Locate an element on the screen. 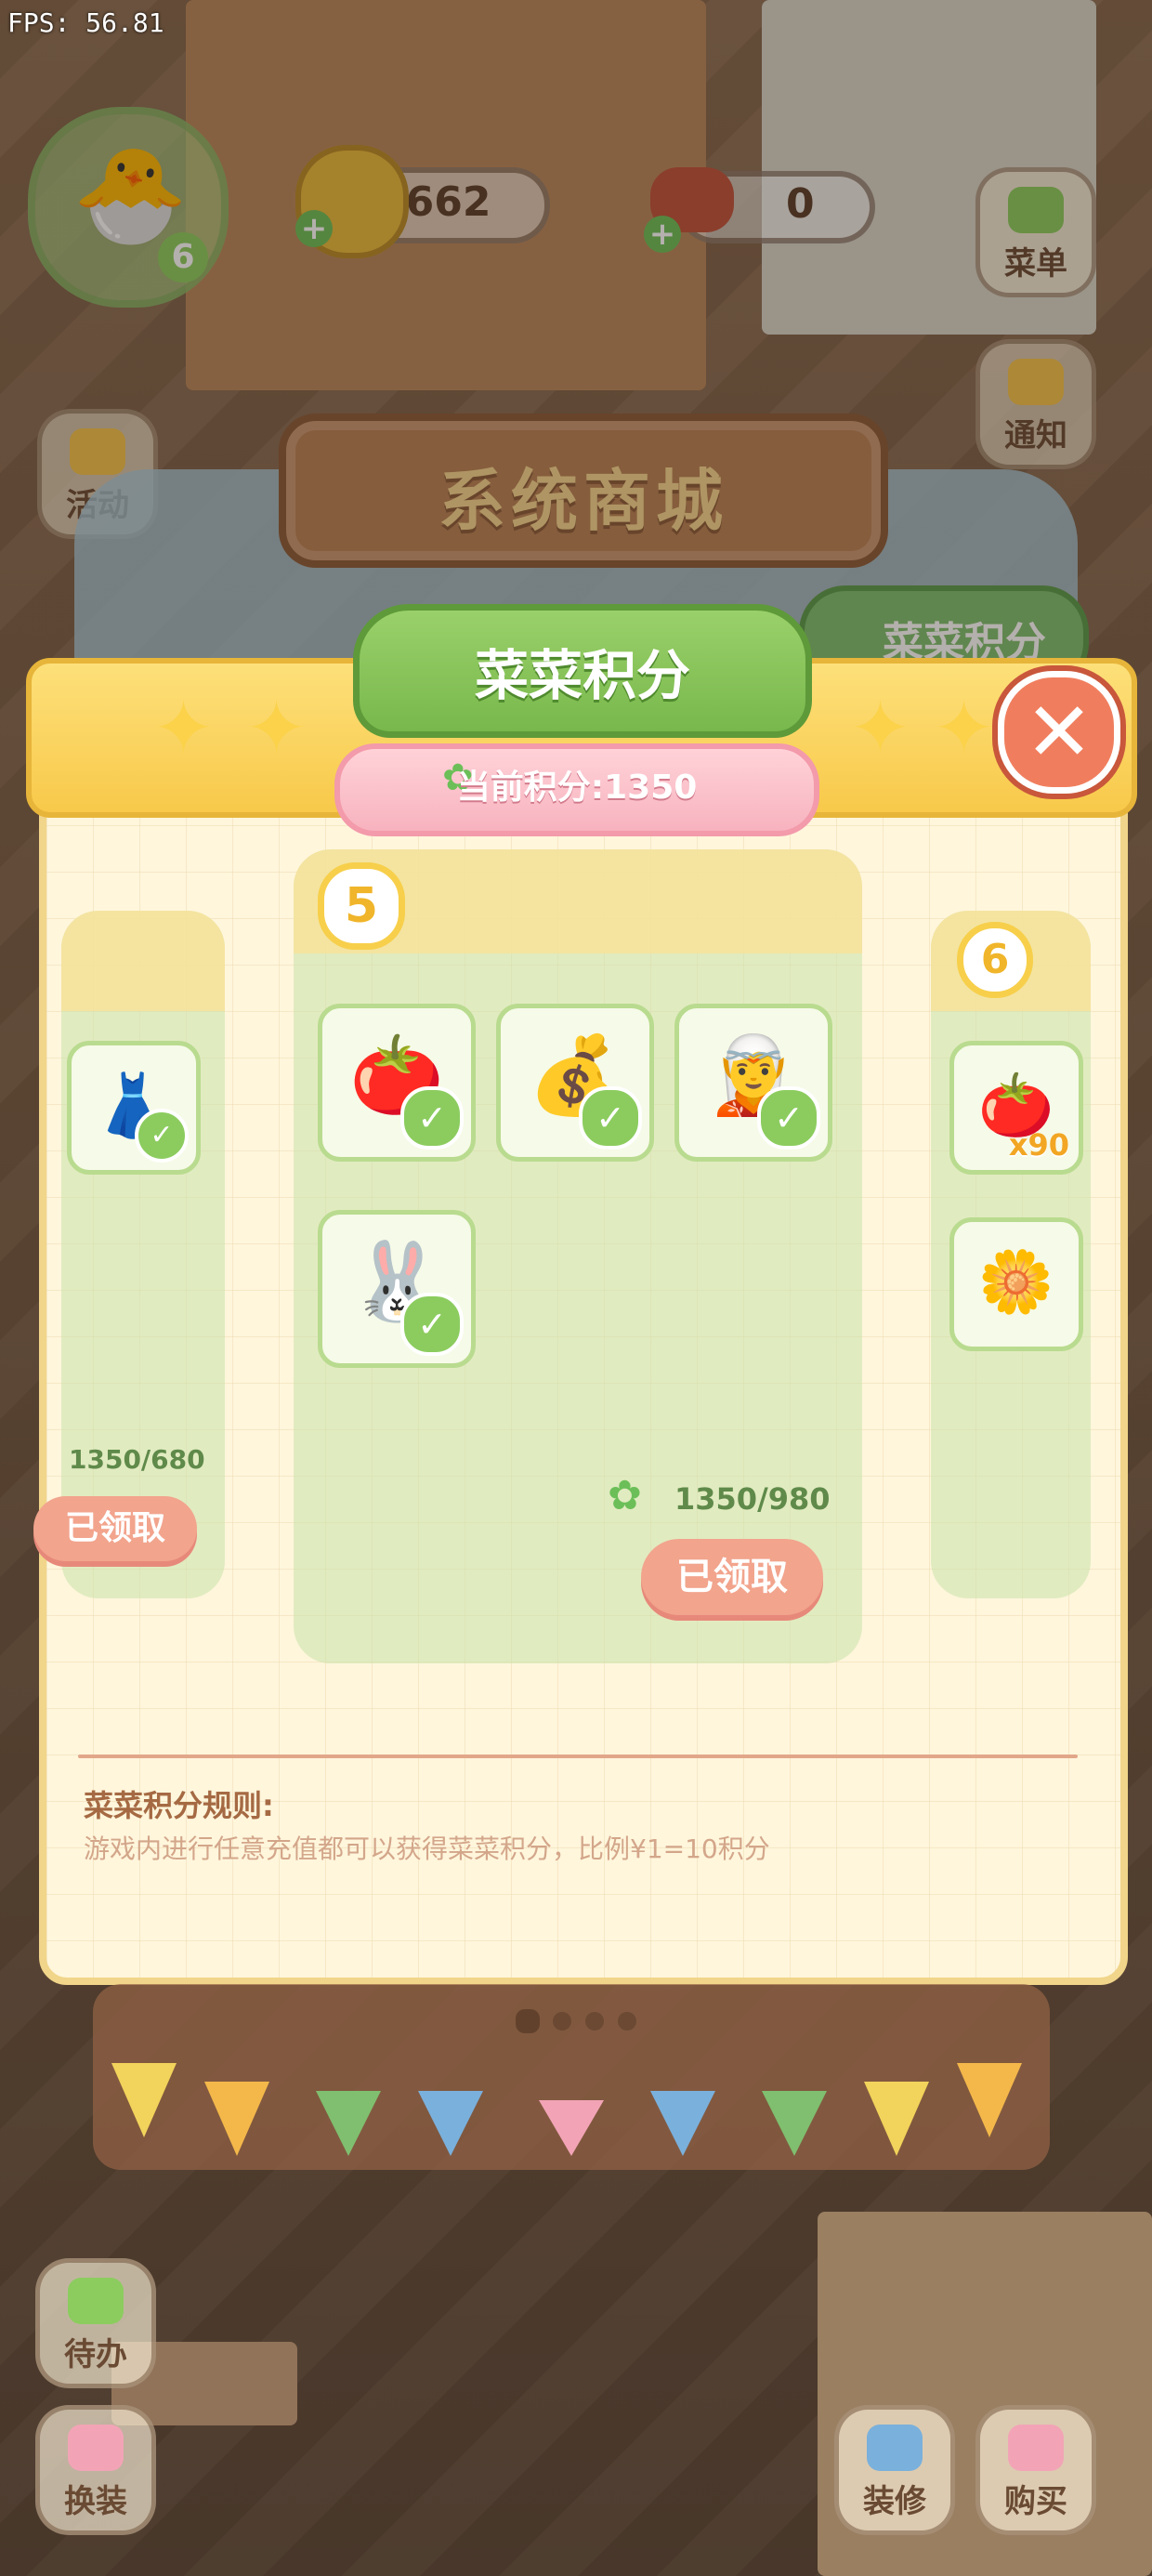 The height and width of the screenshot is (2576, 1152). buy-button: 购买 is located at coordinates (1035, 2470).